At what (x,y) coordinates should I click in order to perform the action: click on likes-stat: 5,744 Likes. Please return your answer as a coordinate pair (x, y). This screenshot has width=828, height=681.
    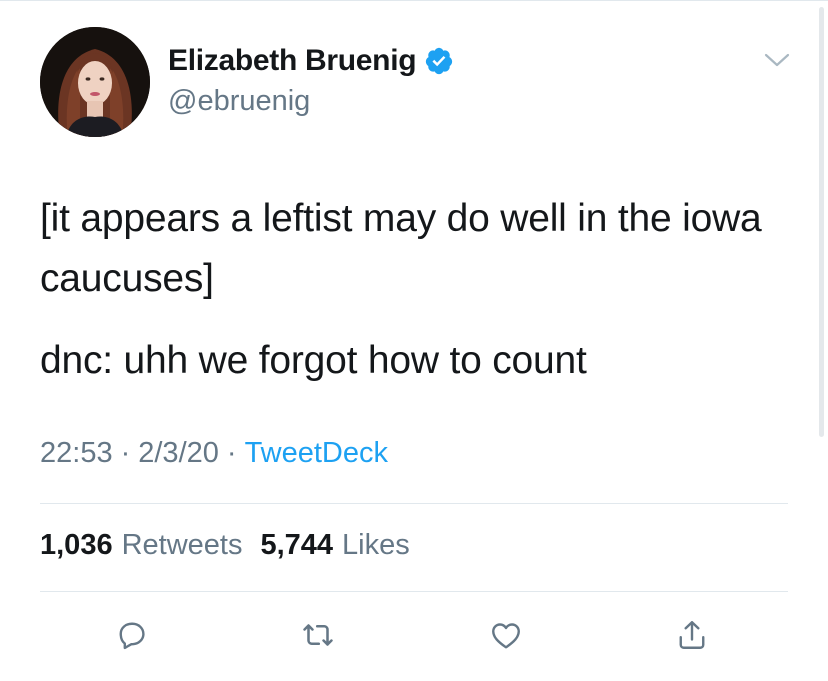
    Looking at the image, I should click on (334, 545).